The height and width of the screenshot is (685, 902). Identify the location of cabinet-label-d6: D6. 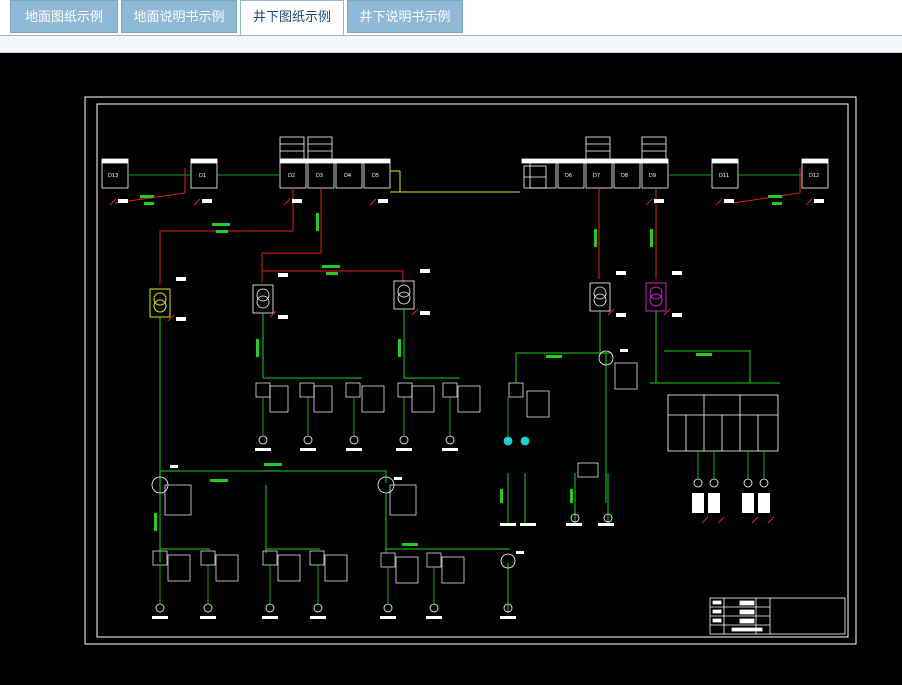
(568, 176).